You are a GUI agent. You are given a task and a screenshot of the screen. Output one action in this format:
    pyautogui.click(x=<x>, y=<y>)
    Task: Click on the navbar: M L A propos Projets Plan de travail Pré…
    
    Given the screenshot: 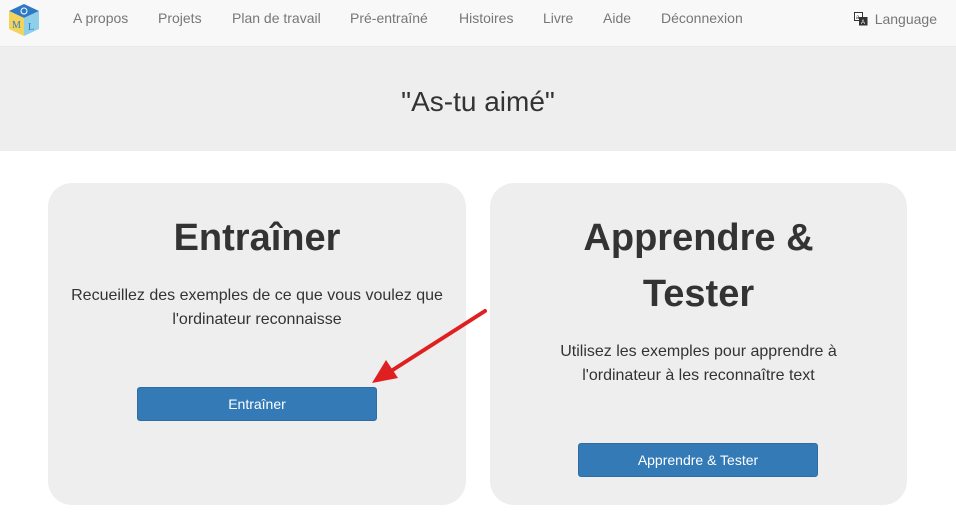 What is the action you would take?
    pyautogui.click(x=478, y=23)
    